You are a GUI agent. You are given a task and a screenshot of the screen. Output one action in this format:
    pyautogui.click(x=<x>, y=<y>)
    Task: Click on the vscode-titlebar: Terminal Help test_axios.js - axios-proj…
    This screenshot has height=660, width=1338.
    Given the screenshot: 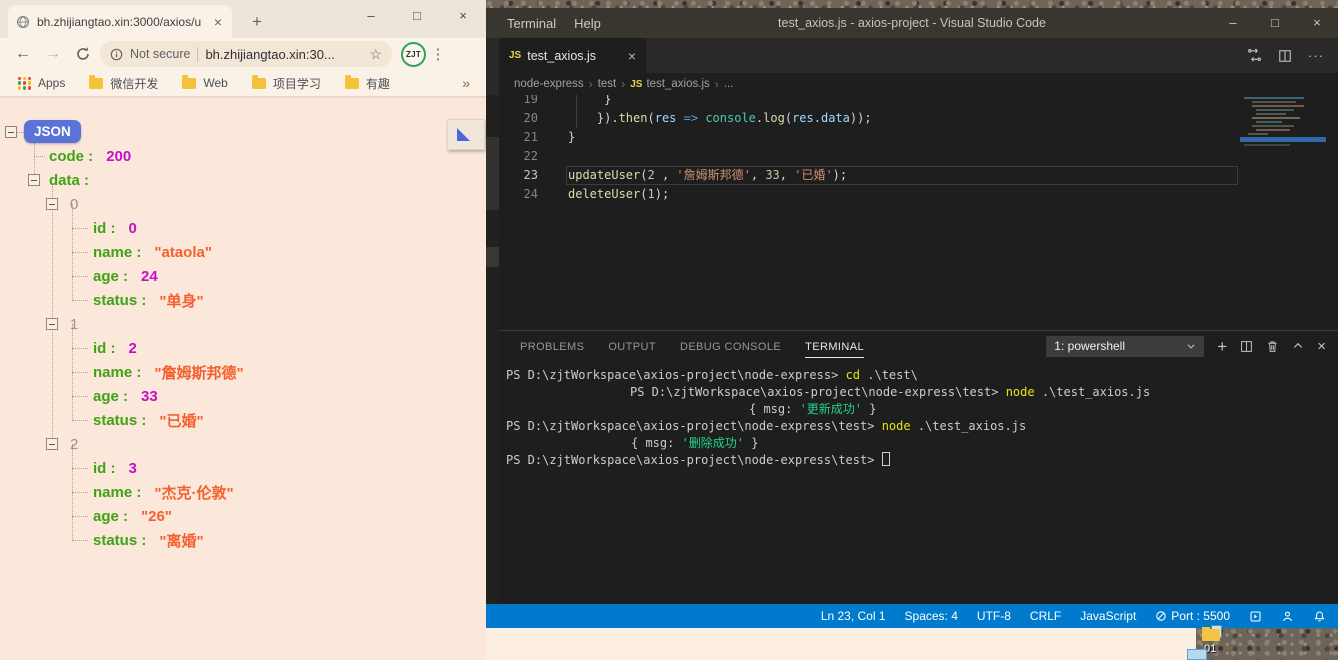 What is the action you would take?
    pyautogui.click(x=912, y=23)
    